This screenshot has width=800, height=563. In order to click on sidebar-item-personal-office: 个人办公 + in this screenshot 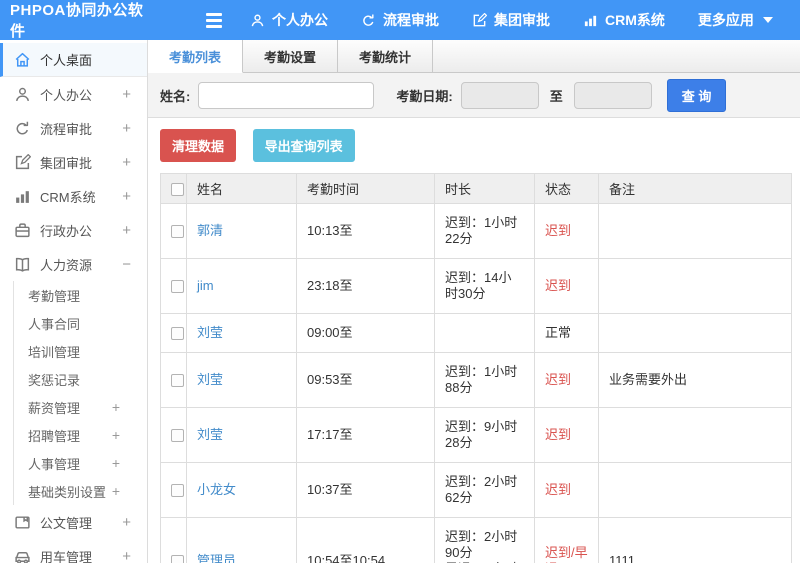, I will do `click(73, 94)`.